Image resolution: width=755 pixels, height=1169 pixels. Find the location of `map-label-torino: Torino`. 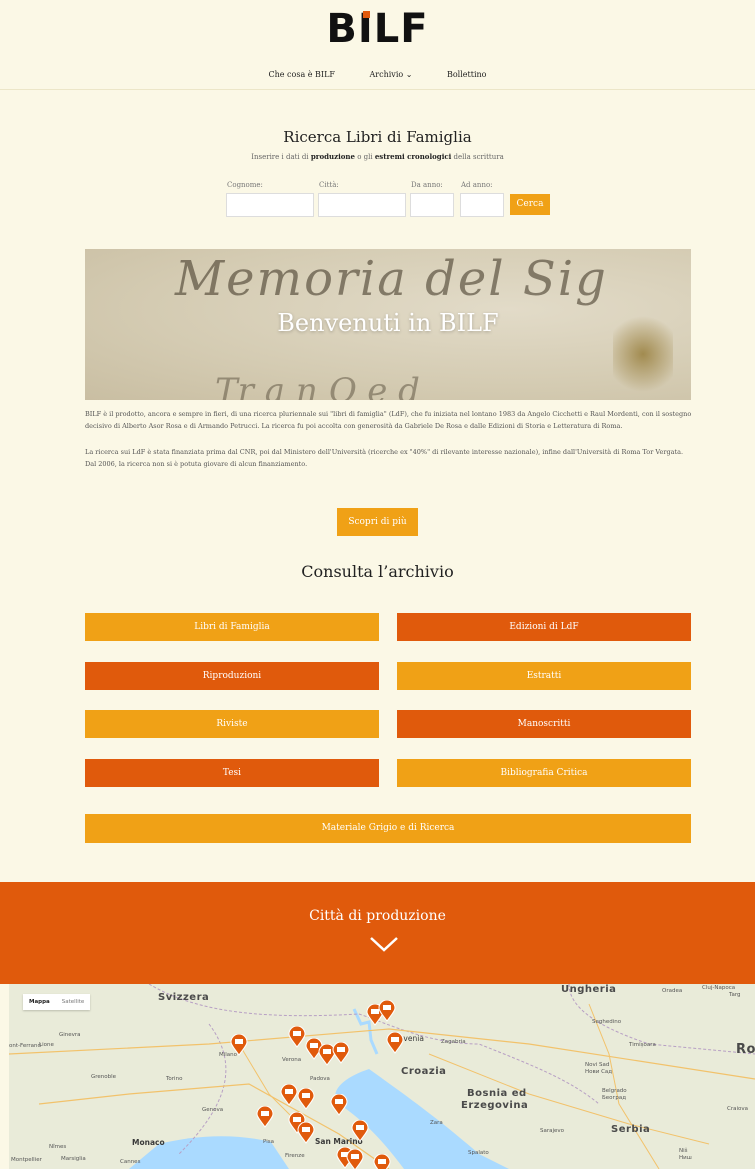

map-label-torino: Torino is located at coordinates (174, 1079).